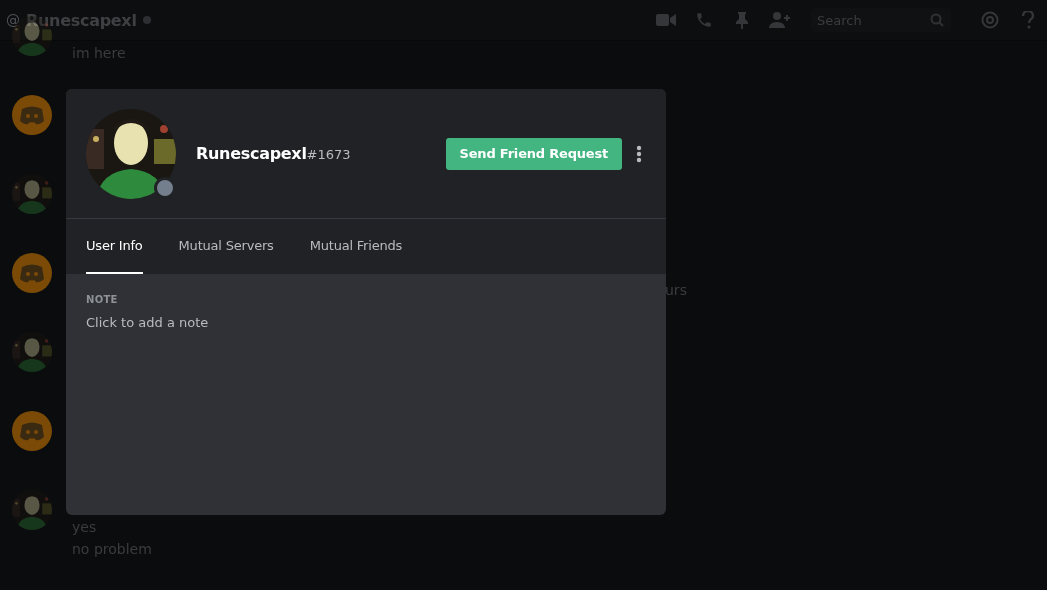 The width and height of the screenshot is (1047, 590). What do you see at coordinates (356, 246) in the screenshot?
I see `profile-tab: Mutual Friends` at bounding box center [356, 246].